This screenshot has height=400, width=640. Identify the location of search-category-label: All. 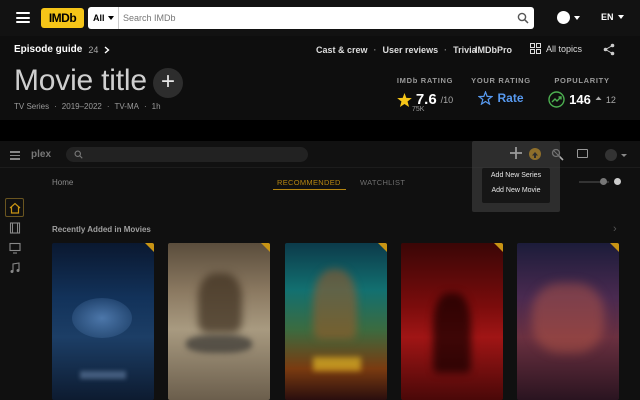
(99, 18).